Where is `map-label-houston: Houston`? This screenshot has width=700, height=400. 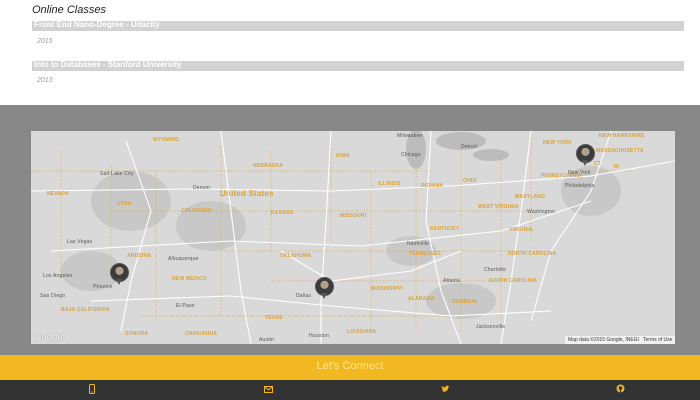 map-label-houston: Houston is located at coordinates (319, 336).